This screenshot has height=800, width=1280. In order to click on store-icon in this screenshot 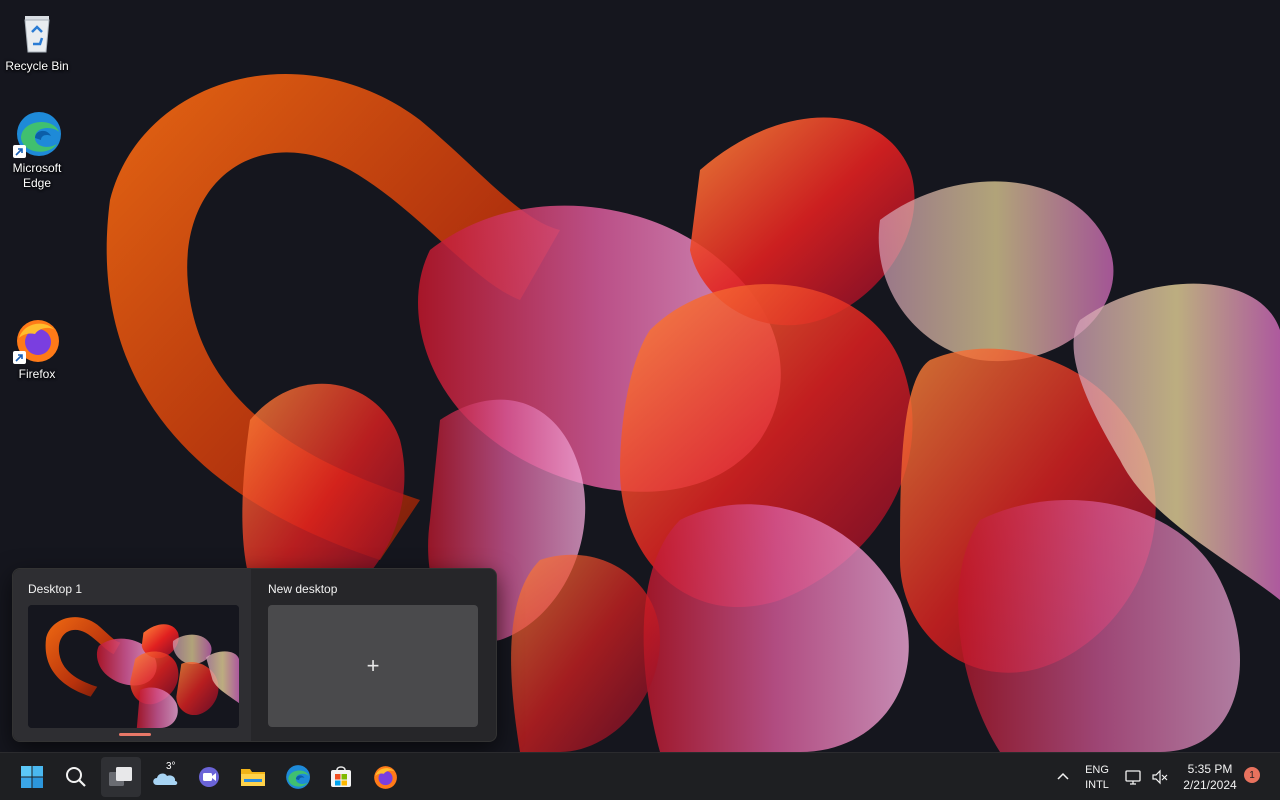, I will do `click(341, 776)`.